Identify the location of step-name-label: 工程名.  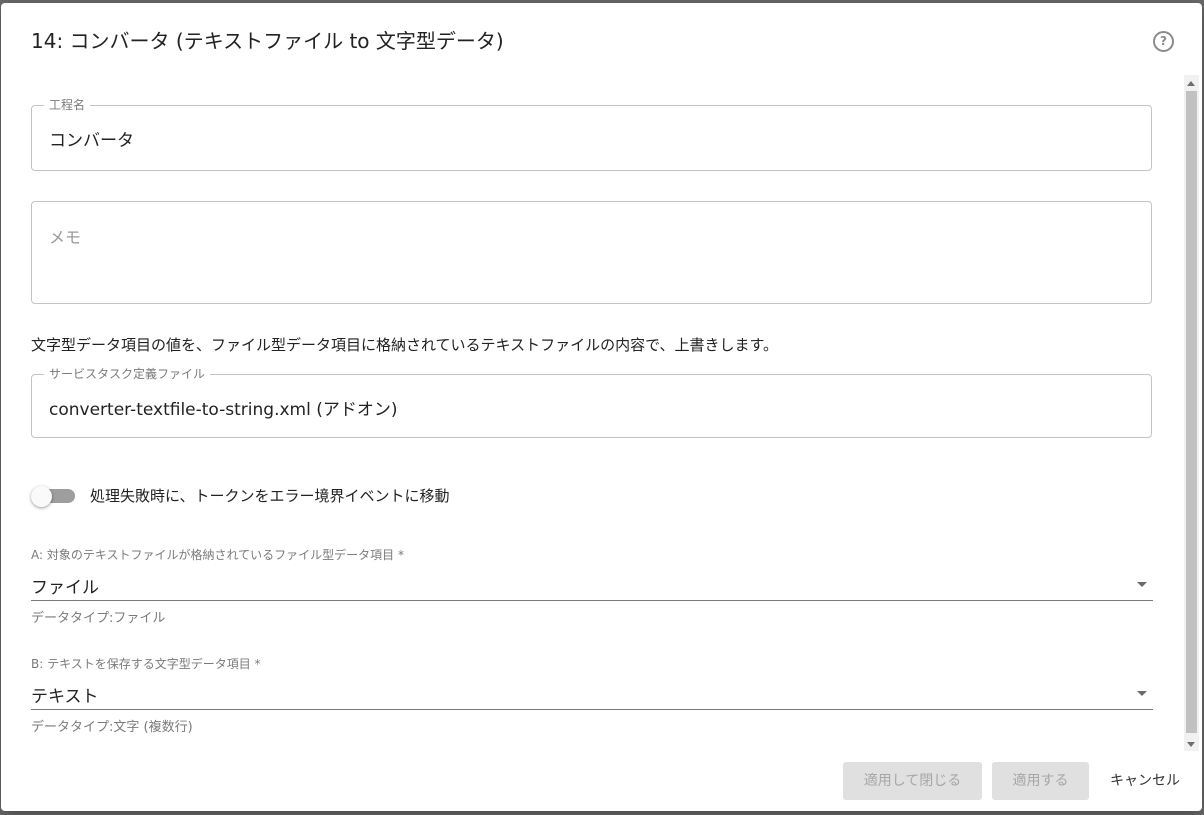
(67, 105).